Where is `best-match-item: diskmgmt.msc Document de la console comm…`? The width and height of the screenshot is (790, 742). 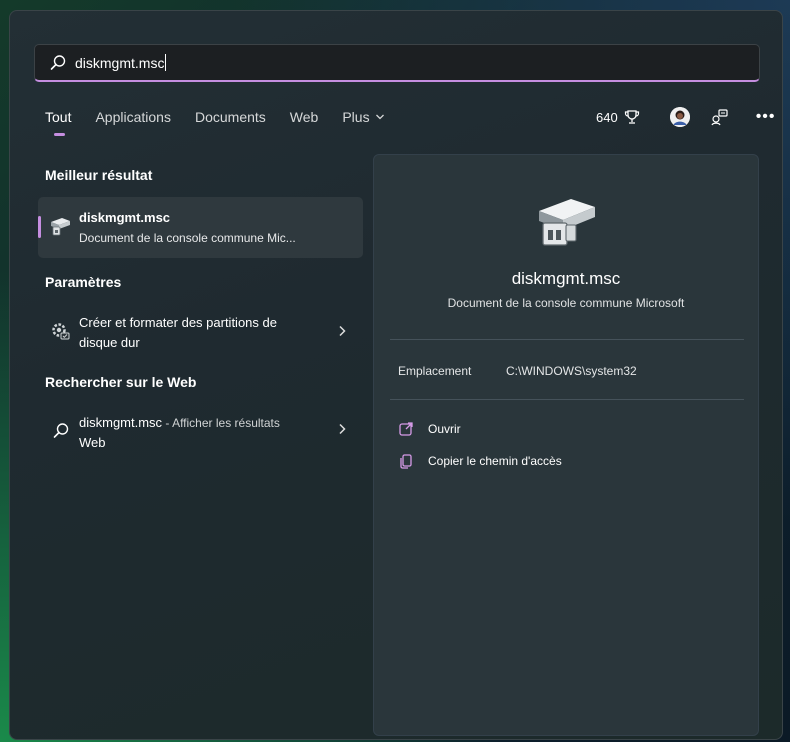
best-match-item: diskmgmt.msc Document de la console comm… is located at coordinates (200, 227).